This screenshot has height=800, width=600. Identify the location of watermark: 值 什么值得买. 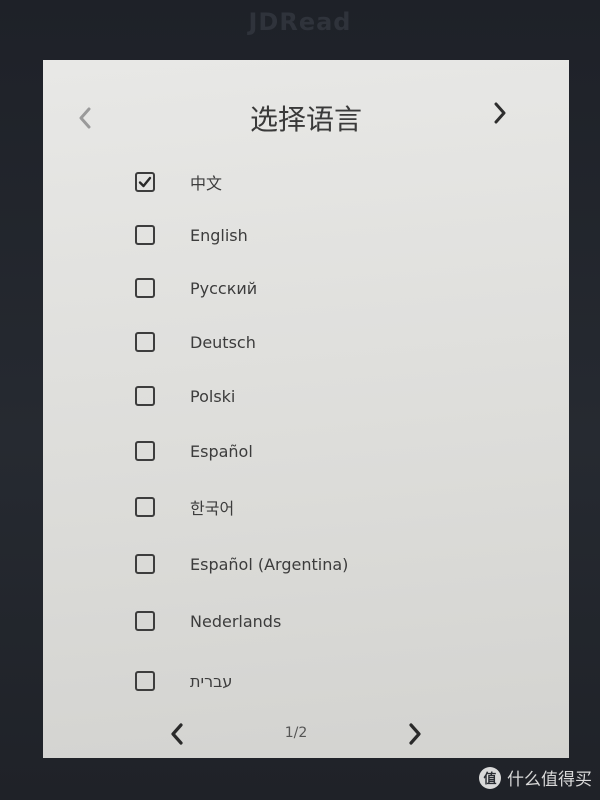
(535, 777).